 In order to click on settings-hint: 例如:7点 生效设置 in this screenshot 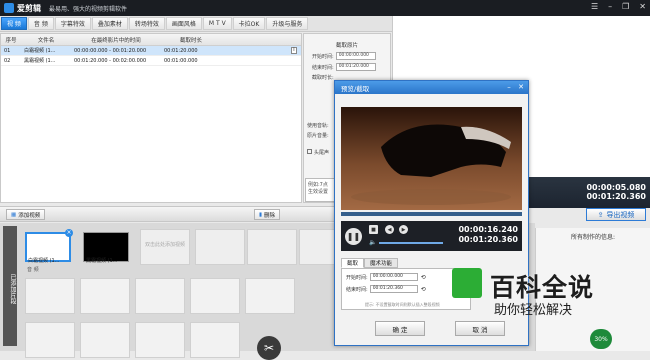, I will do `click(320, 190)`.